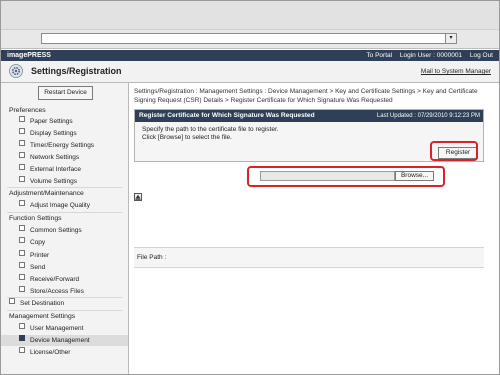 This screenshot has height=375, width=500. What do you see at coordinates (51, 121) in the screenshot?
I see `sidebar-item-label: Paper Settings` at bounding box center [51, 121].